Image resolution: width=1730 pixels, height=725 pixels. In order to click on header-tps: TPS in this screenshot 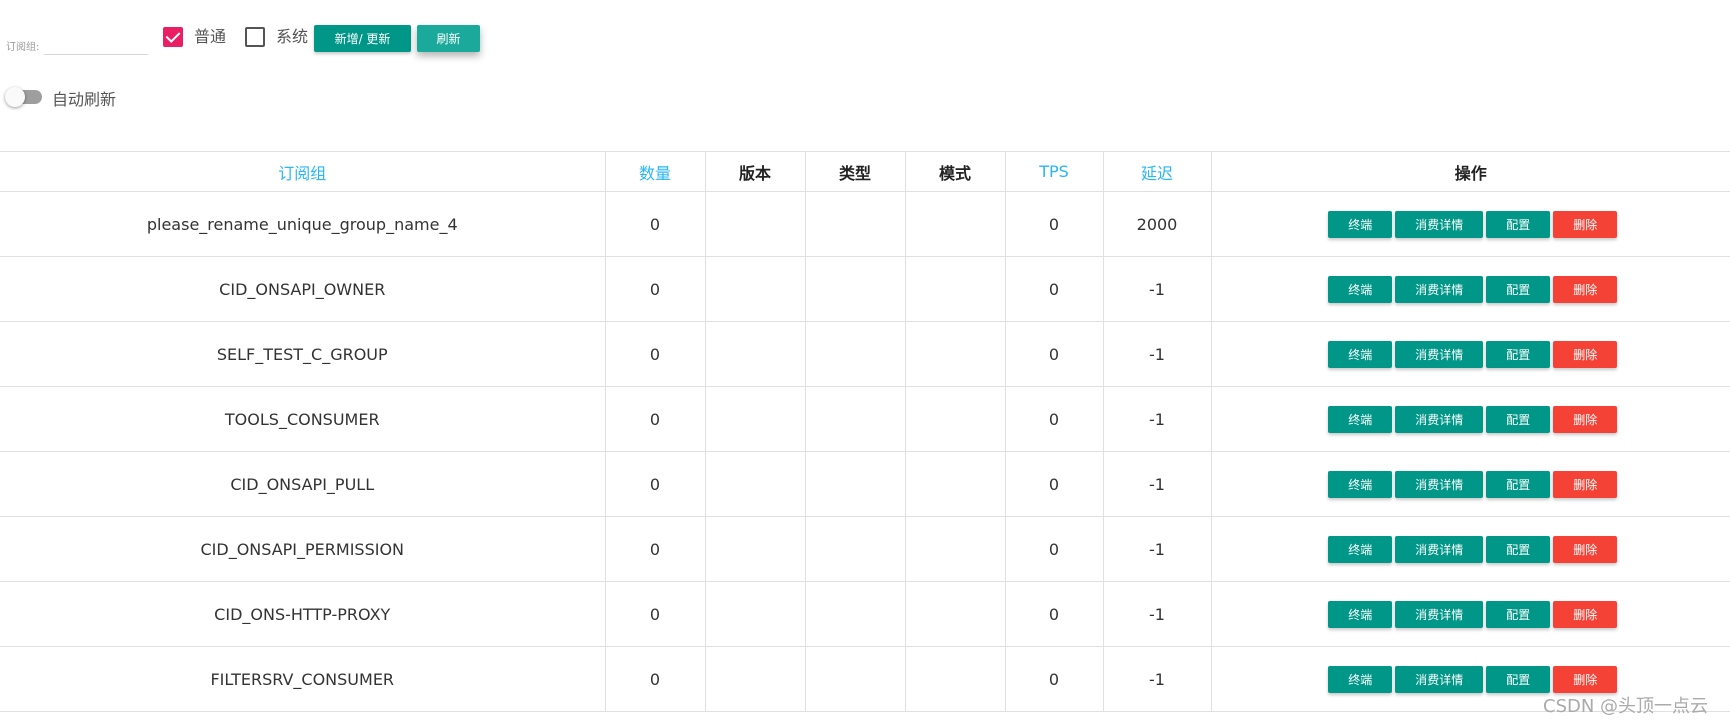, I will do `click(1054, 171)`.